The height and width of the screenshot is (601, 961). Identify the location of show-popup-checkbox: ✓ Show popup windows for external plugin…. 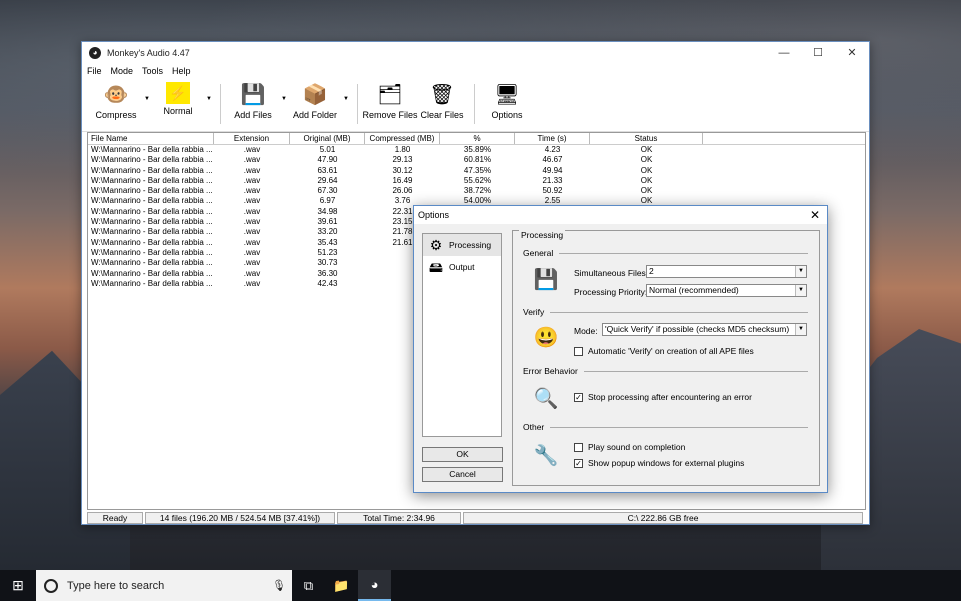
(659, 463).